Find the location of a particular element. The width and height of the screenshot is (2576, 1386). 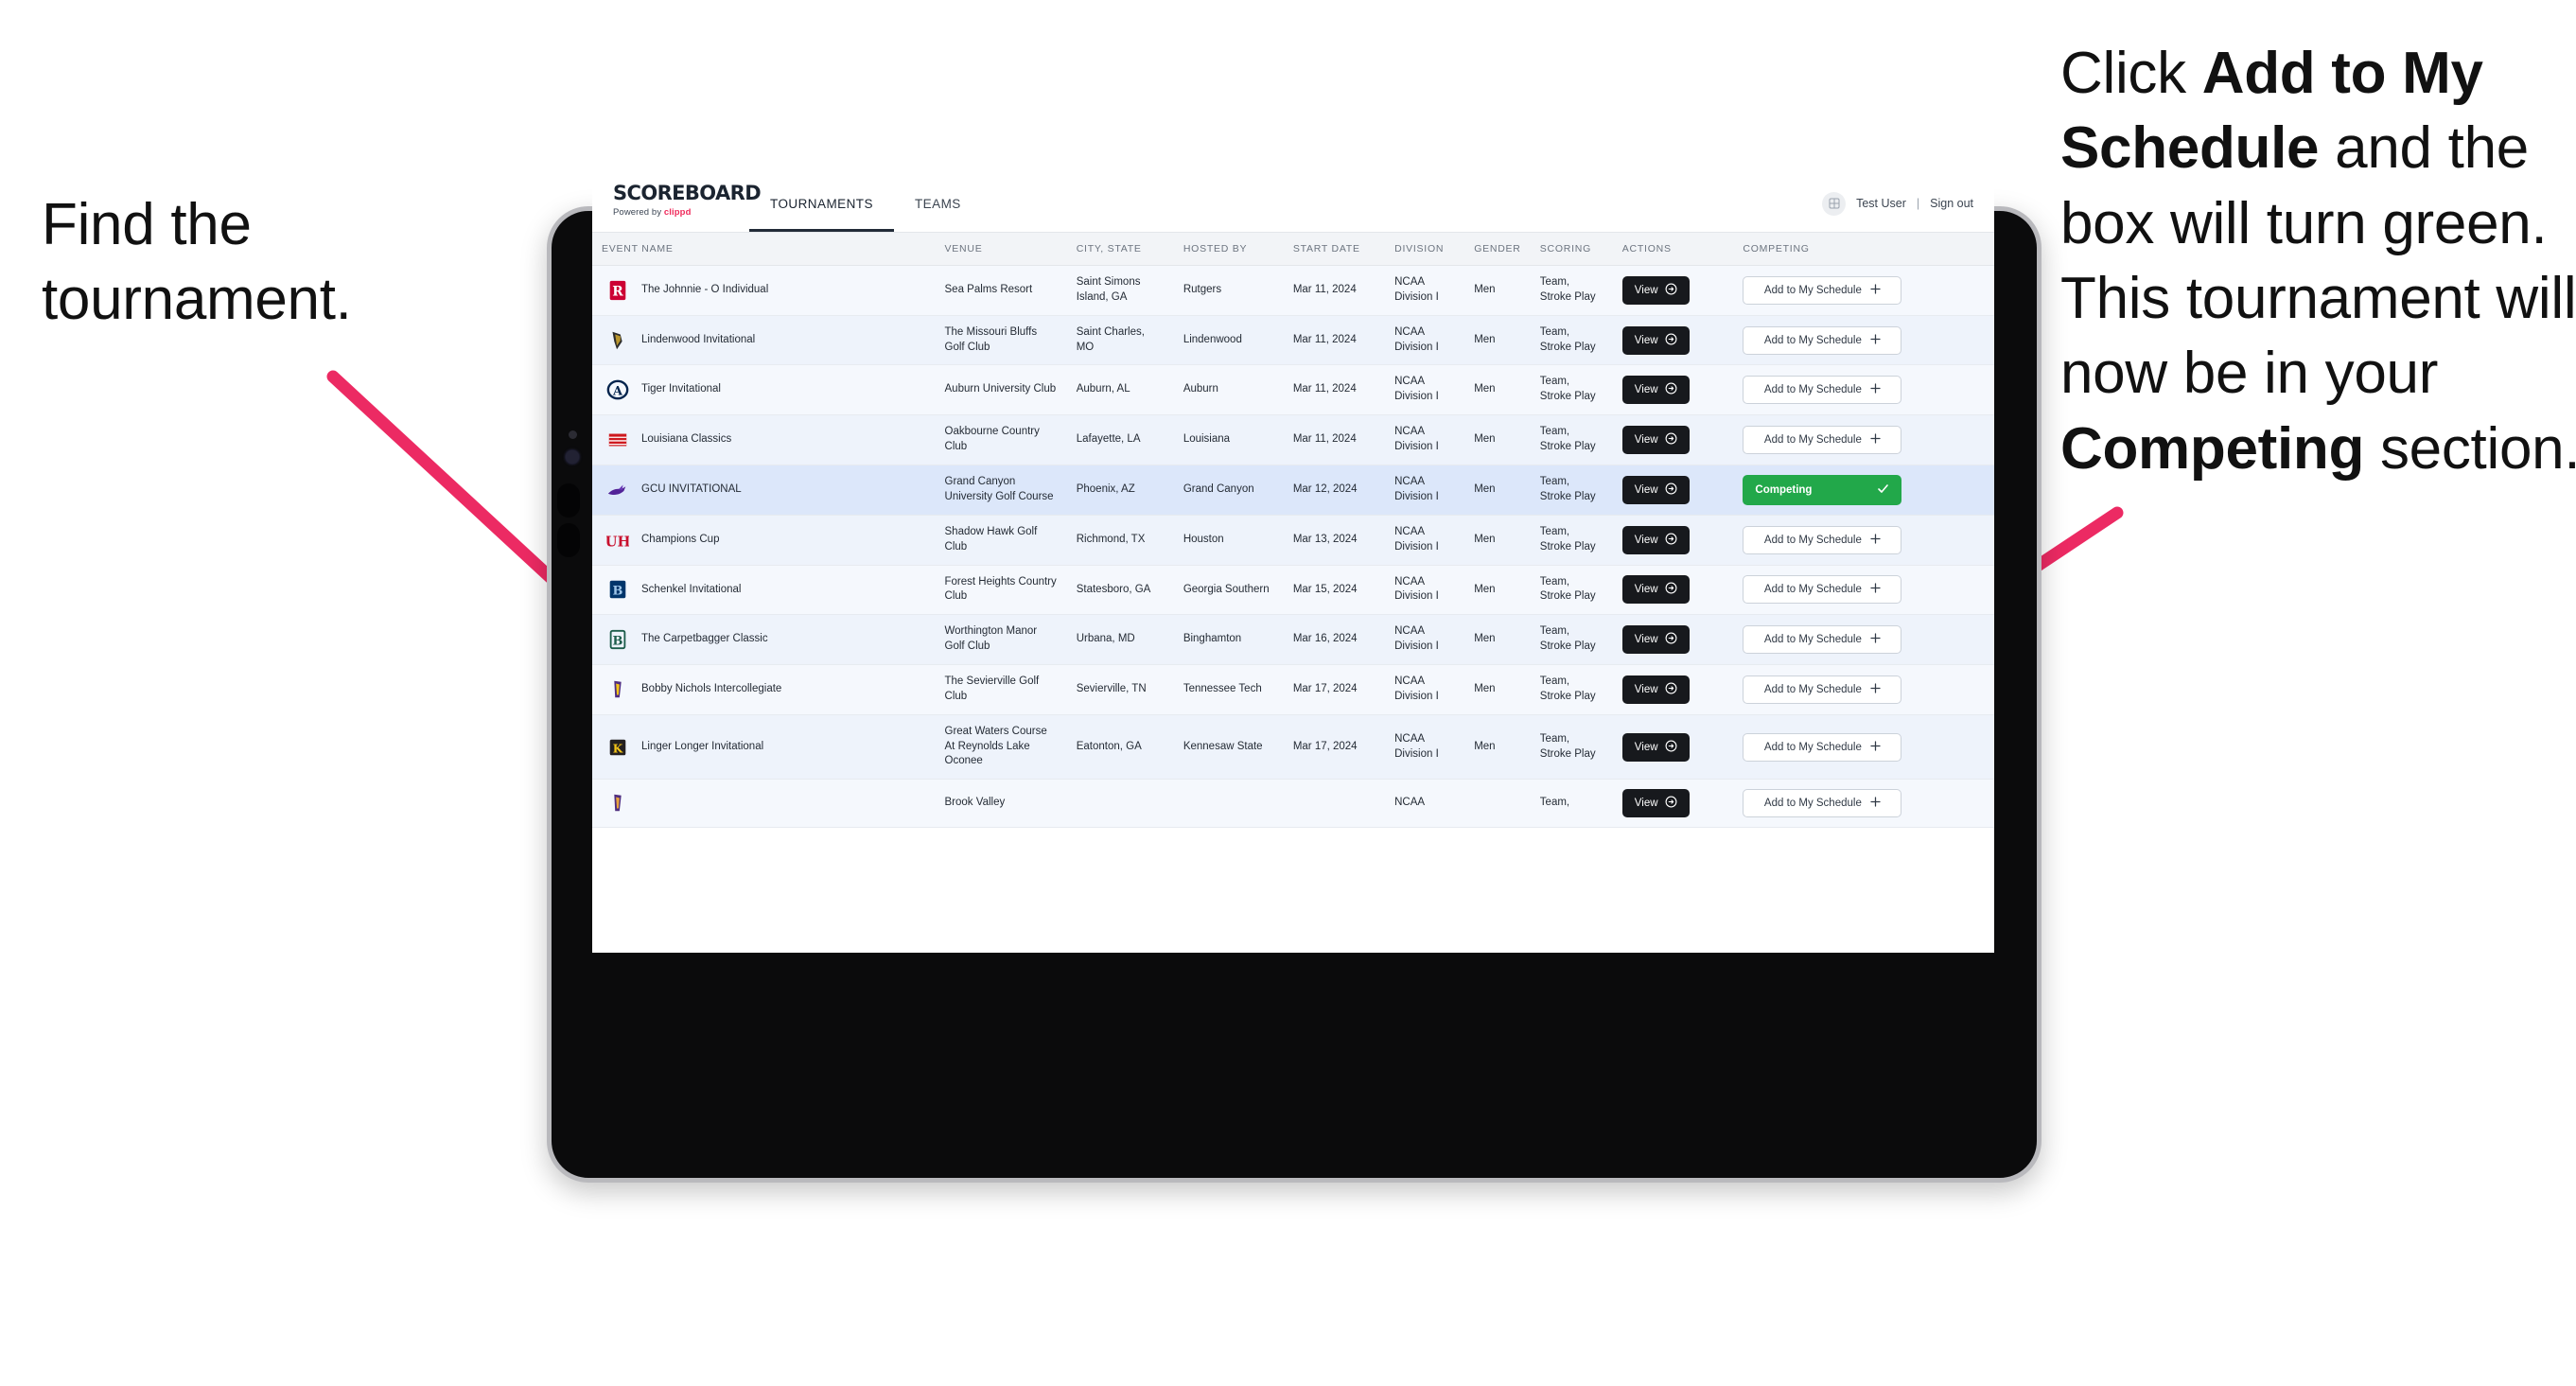

event-name-label: Schenkel Invitational is located at coordinates (691, 589).